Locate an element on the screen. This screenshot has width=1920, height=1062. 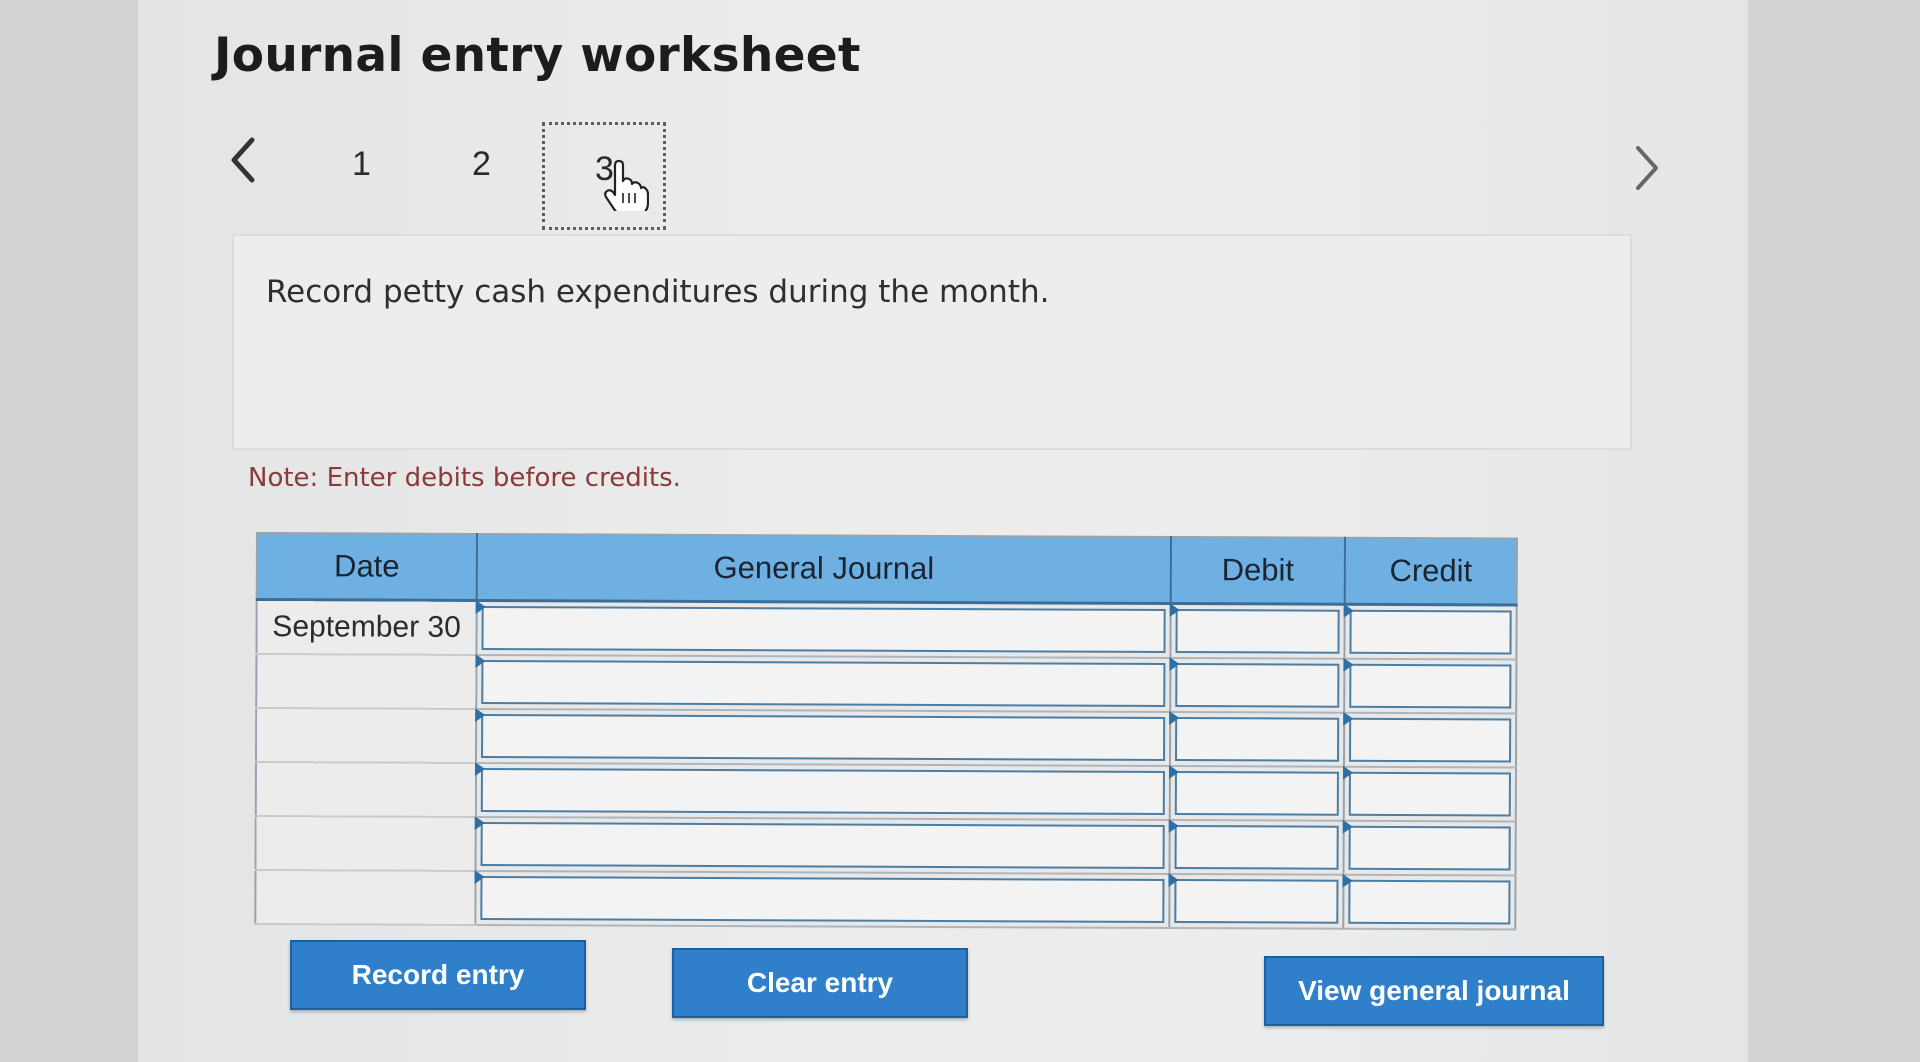
table-row: September 30 is located at coordinates (886, 629).